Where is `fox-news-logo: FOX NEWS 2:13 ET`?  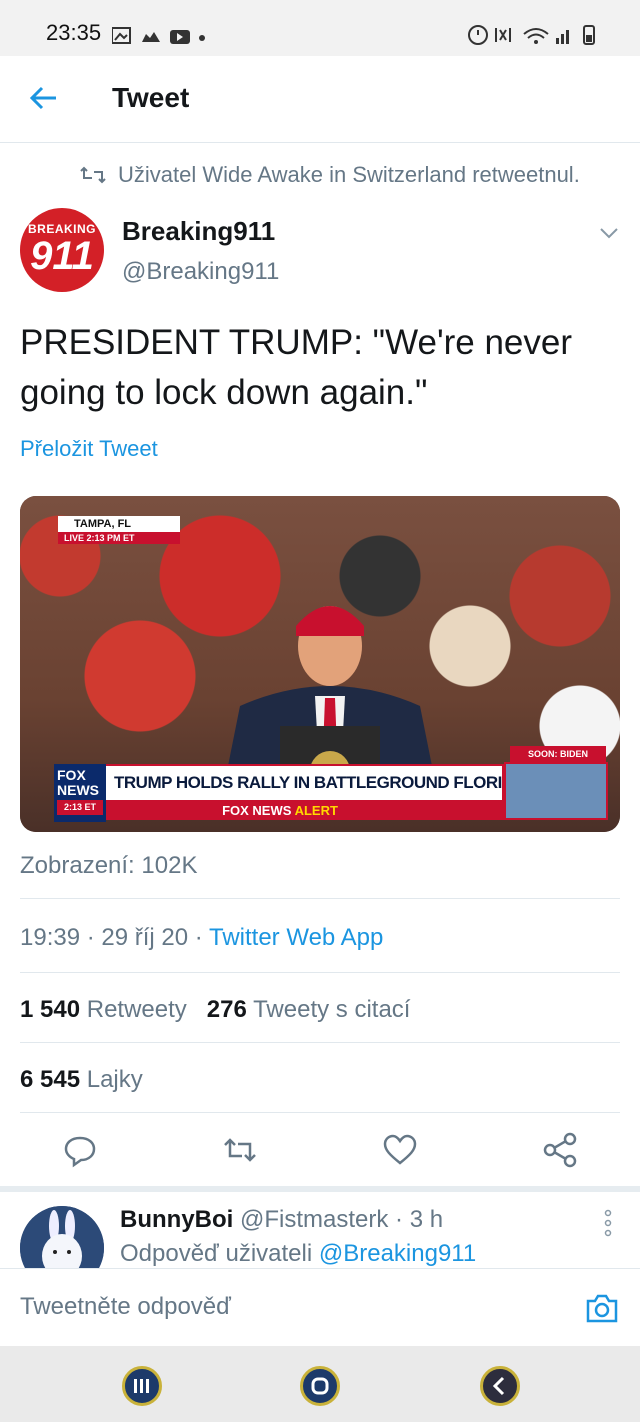 fox-news-logo: FOX NEWS 2:13 ET is located at coordinates (80, 793).